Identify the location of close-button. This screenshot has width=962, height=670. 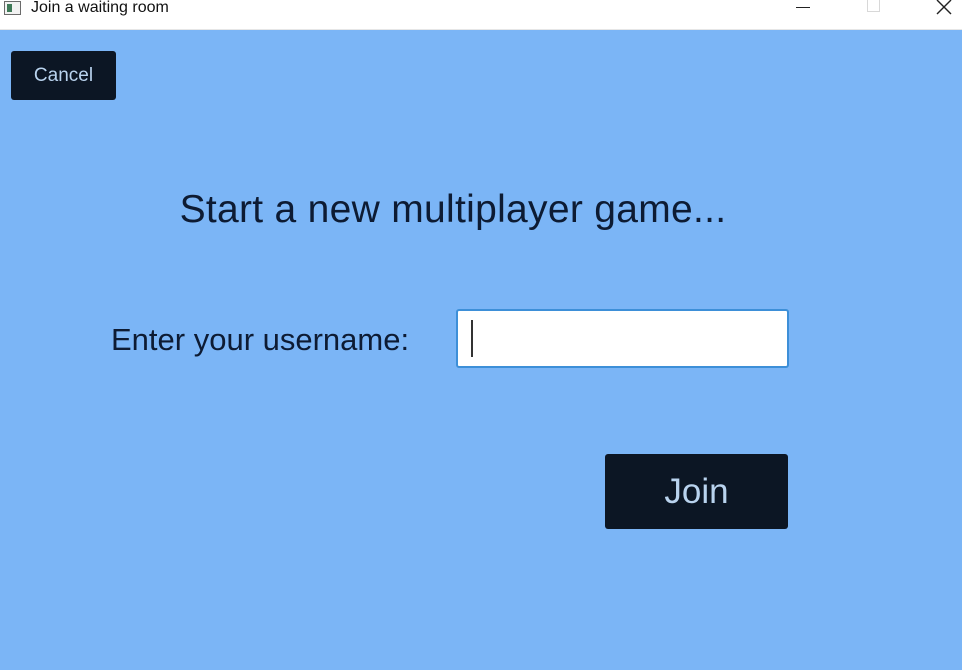
(942, 14).